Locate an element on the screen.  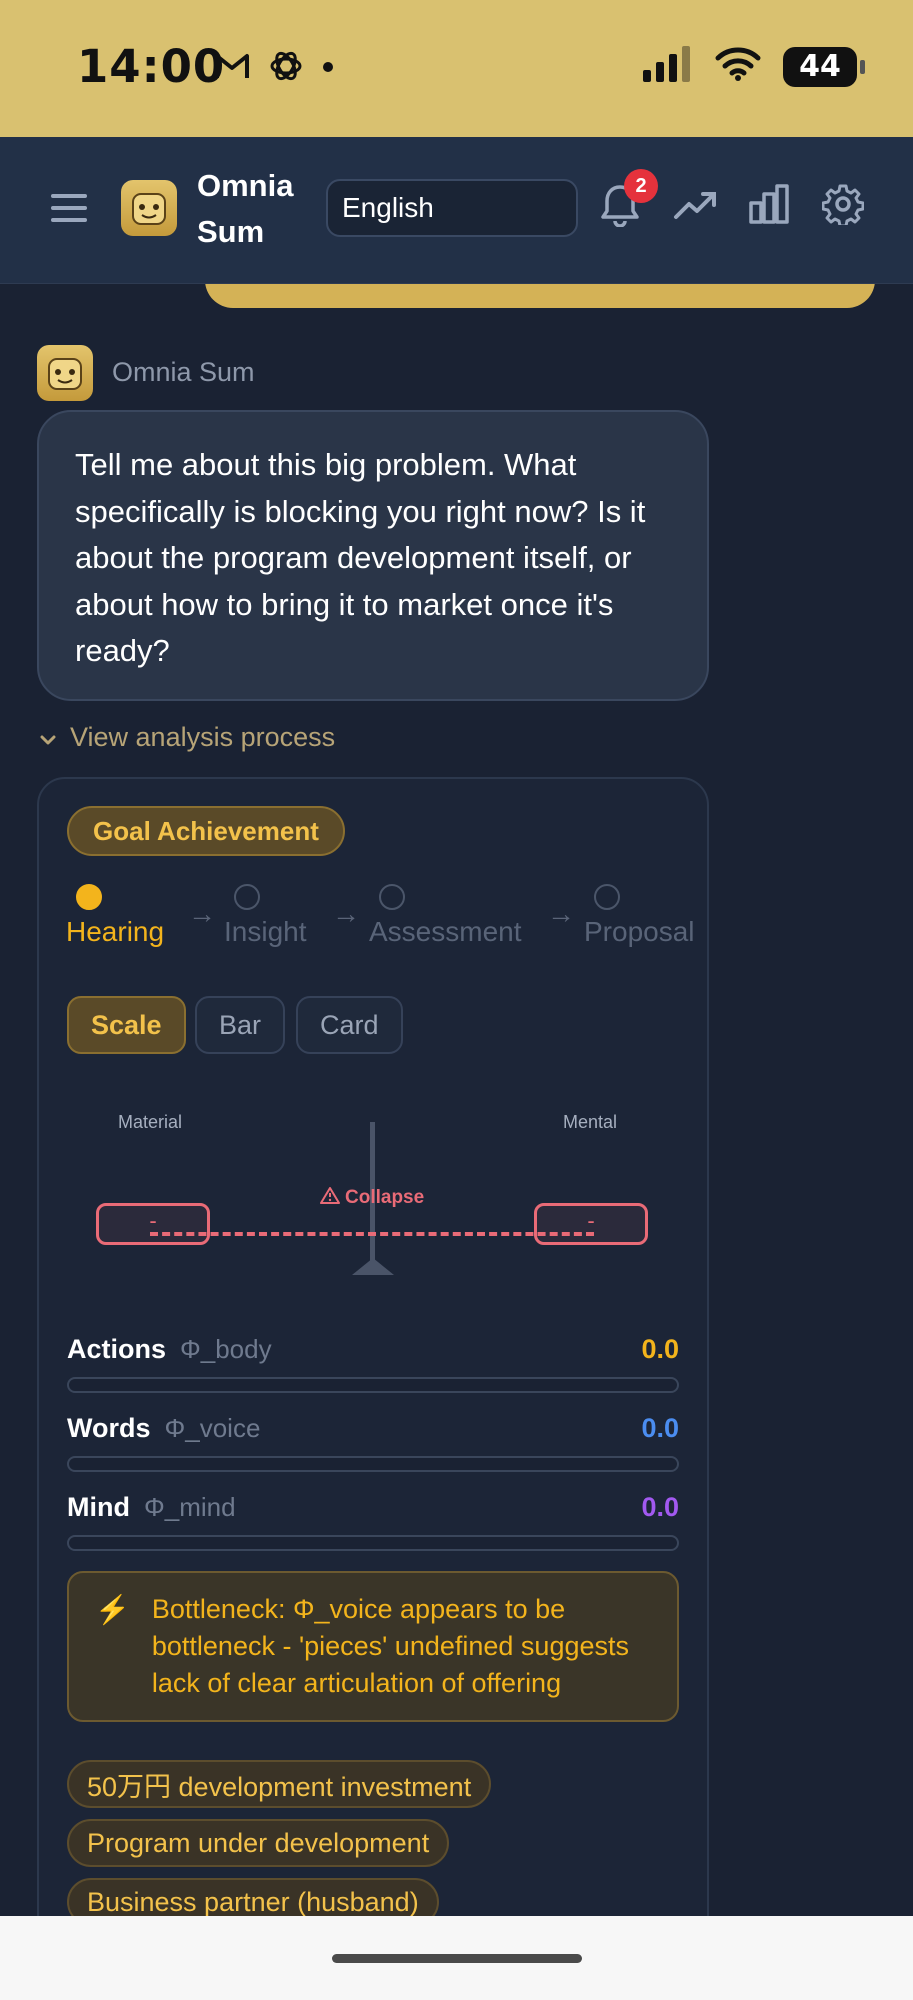
notification-badge: 2 is located at coordinates (641, 186).